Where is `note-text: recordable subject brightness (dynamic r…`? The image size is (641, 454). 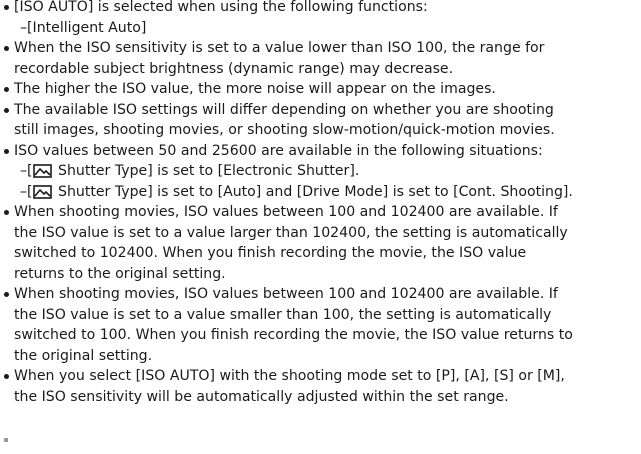
note-text: recordable subject brightness (dynamic r… is located at coordinates (234, 68).